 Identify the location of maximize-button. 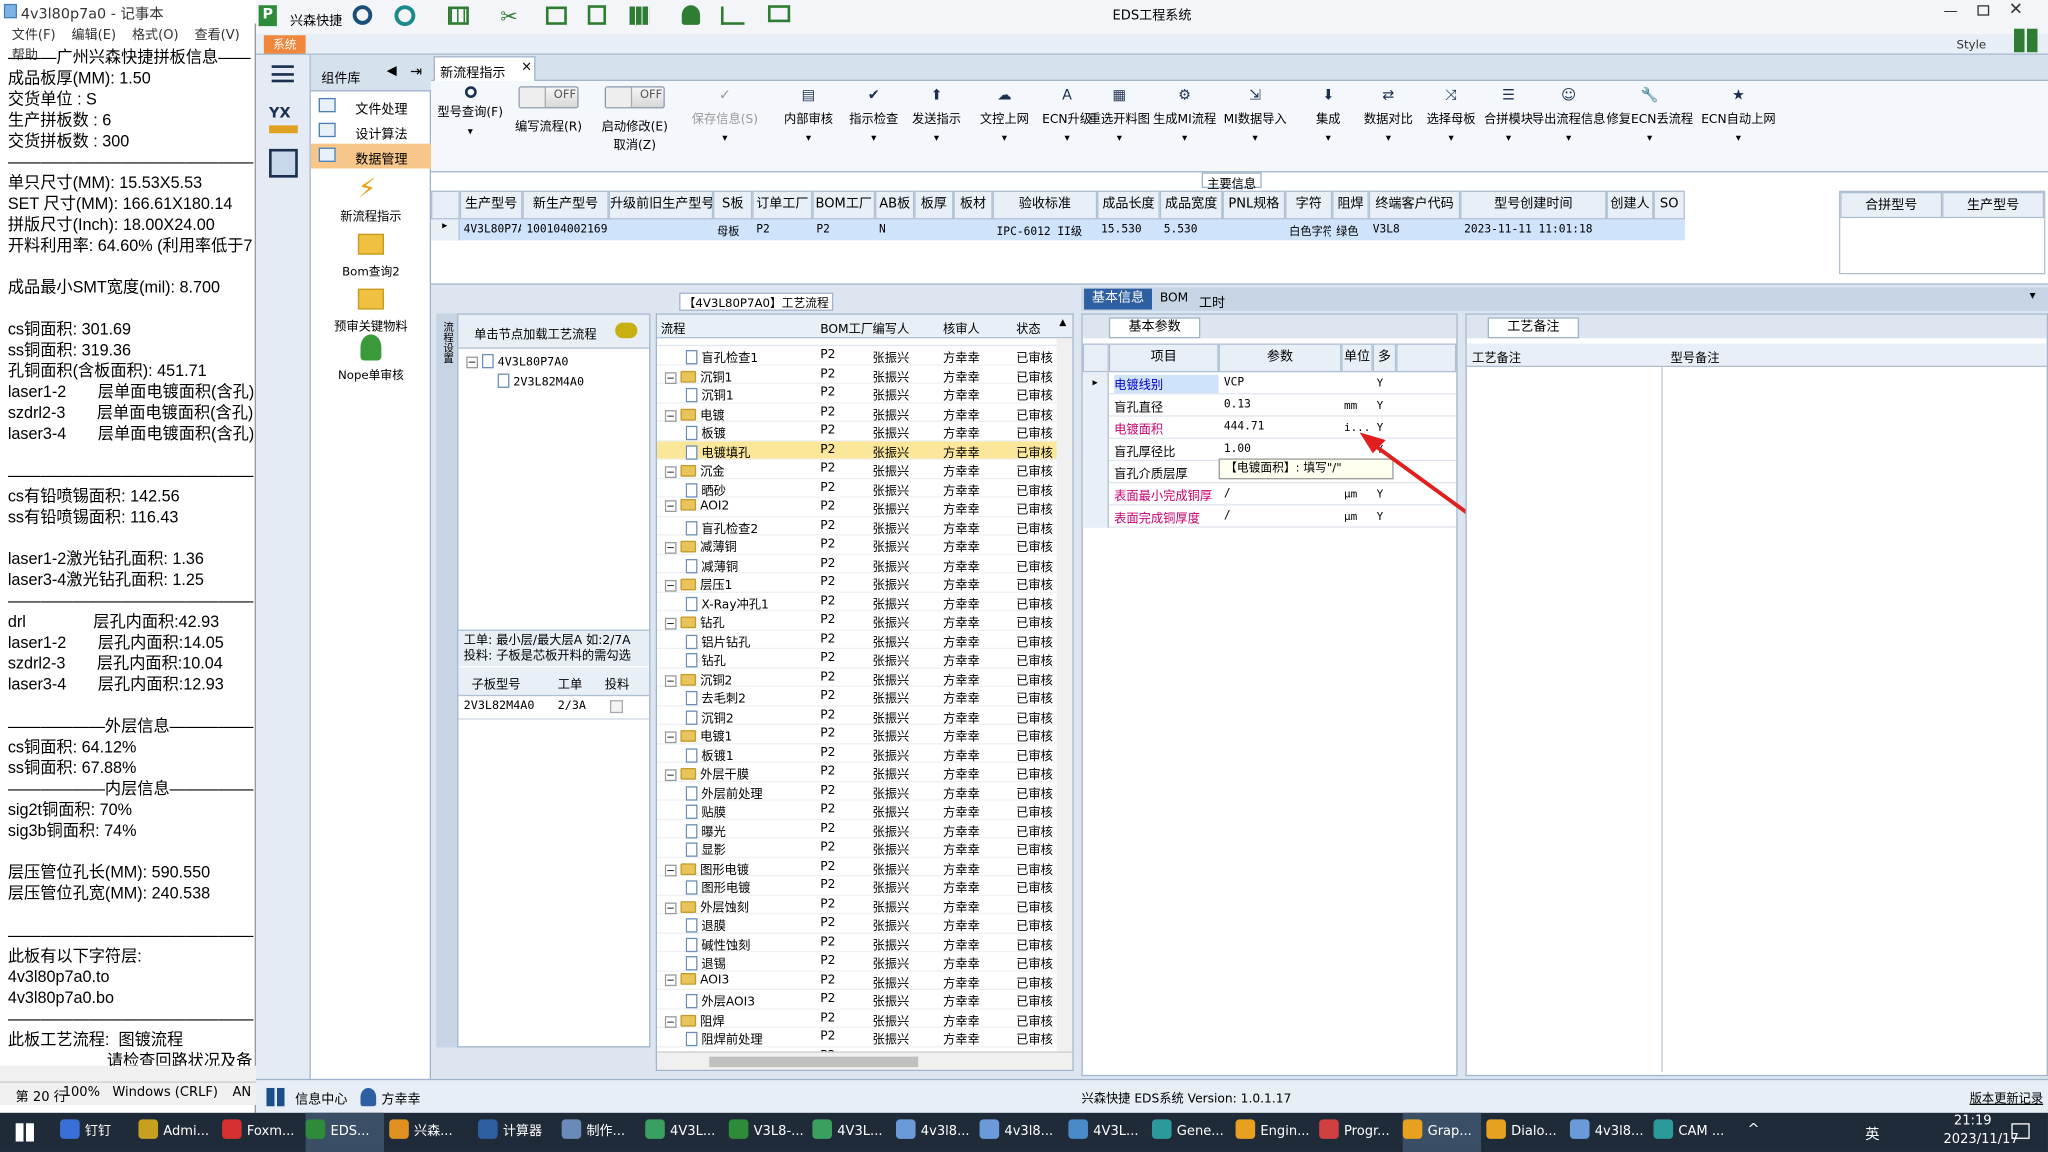
(1983, 10).